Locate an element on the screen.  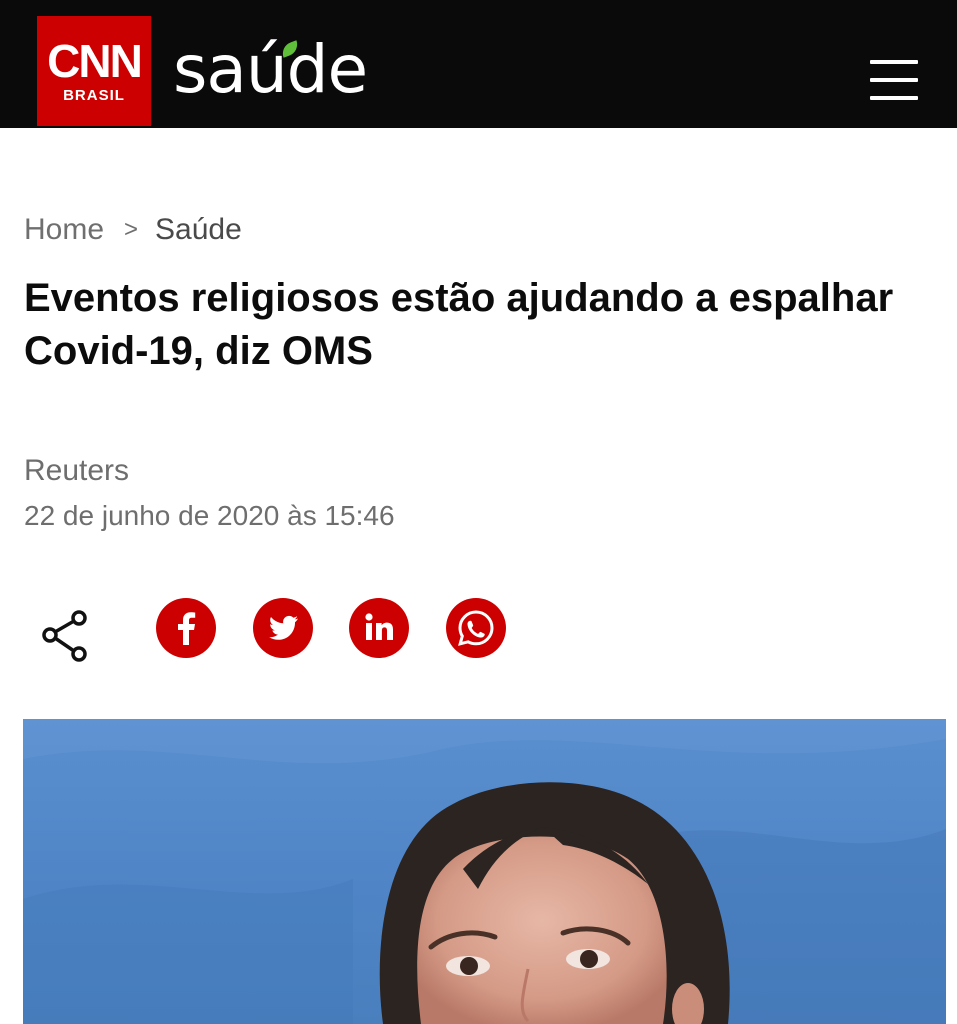
twitter-icon is located at coordinates (283, 627).